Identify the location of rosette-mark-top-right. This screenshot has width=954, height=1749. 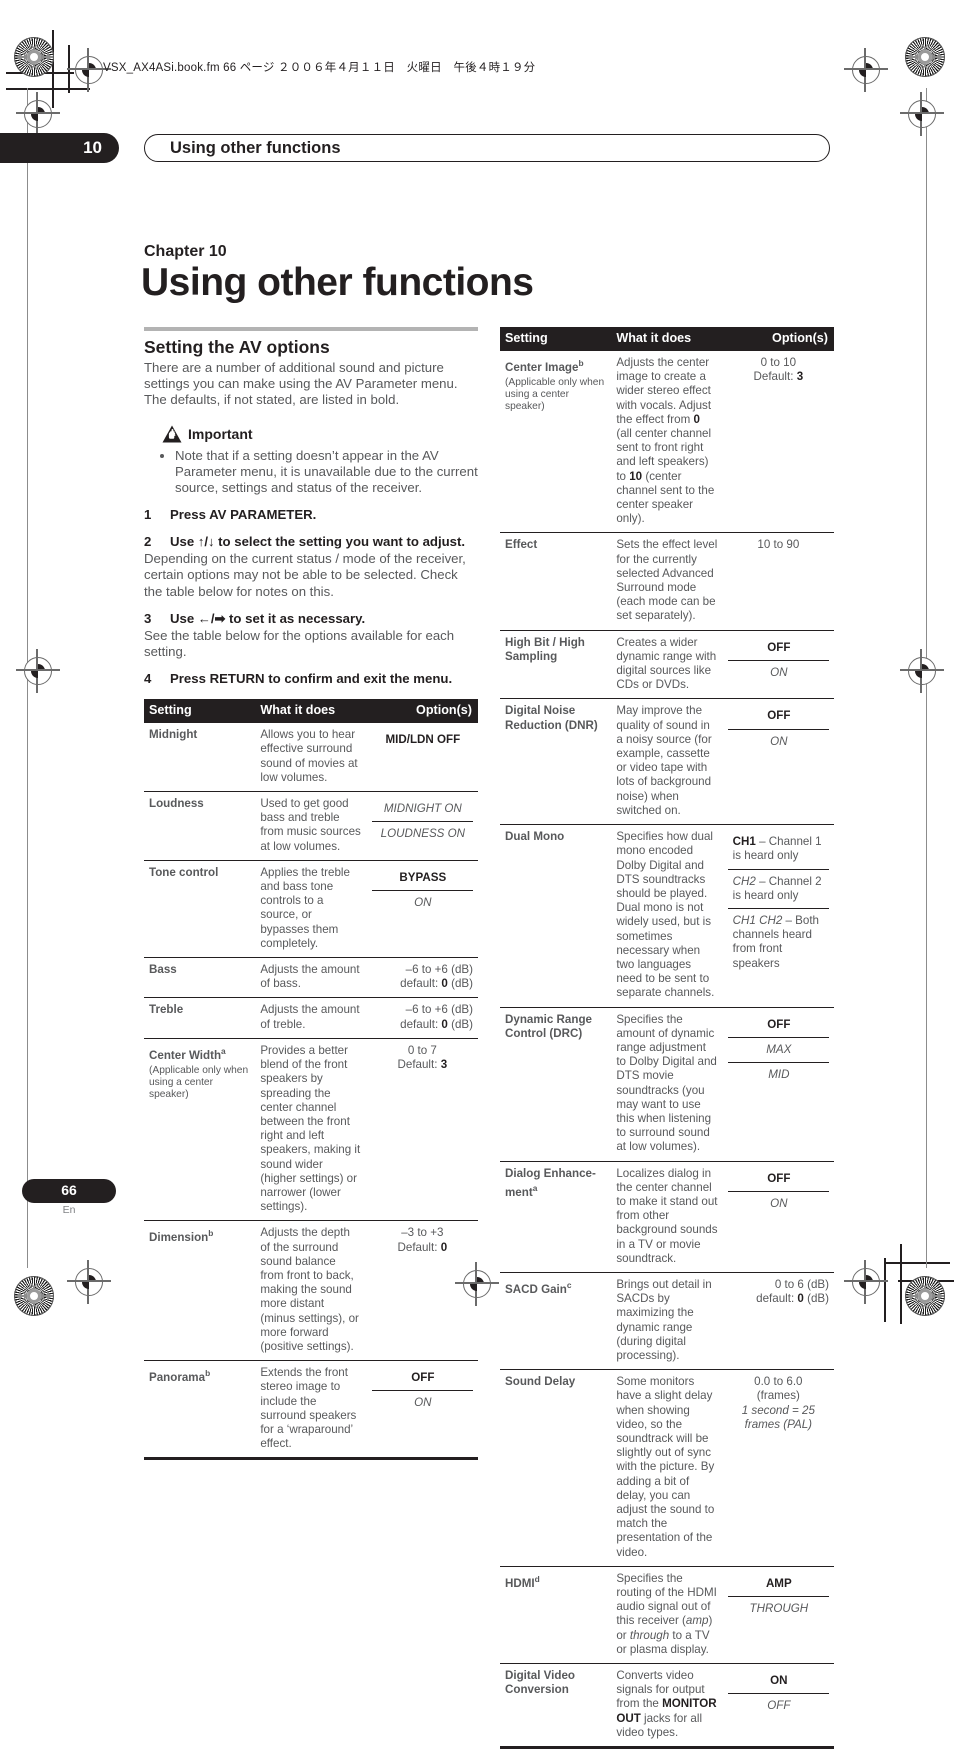
(925, 57).